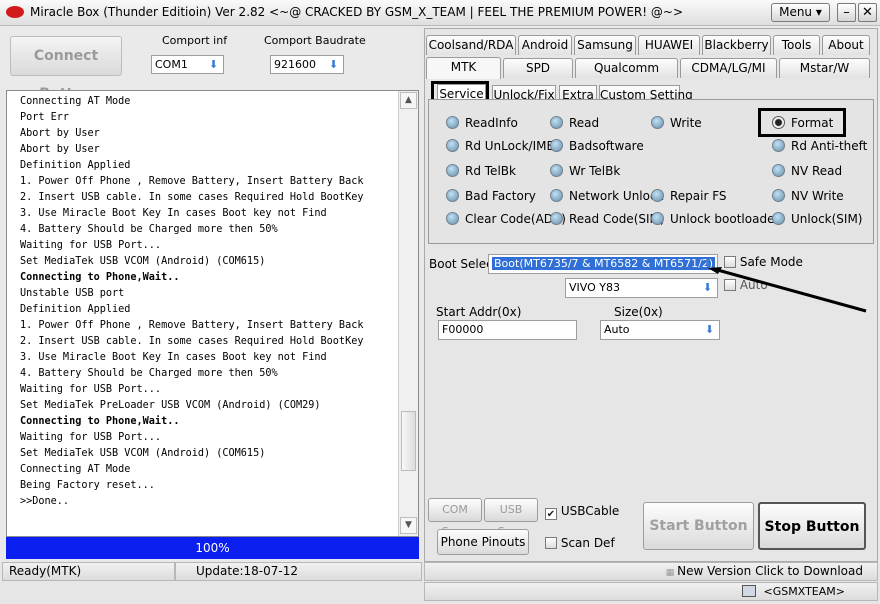  What do you see at coordinates (545, 45) in the screenshot?
I see `tab-android: Android` at bounding box center [545, 45].